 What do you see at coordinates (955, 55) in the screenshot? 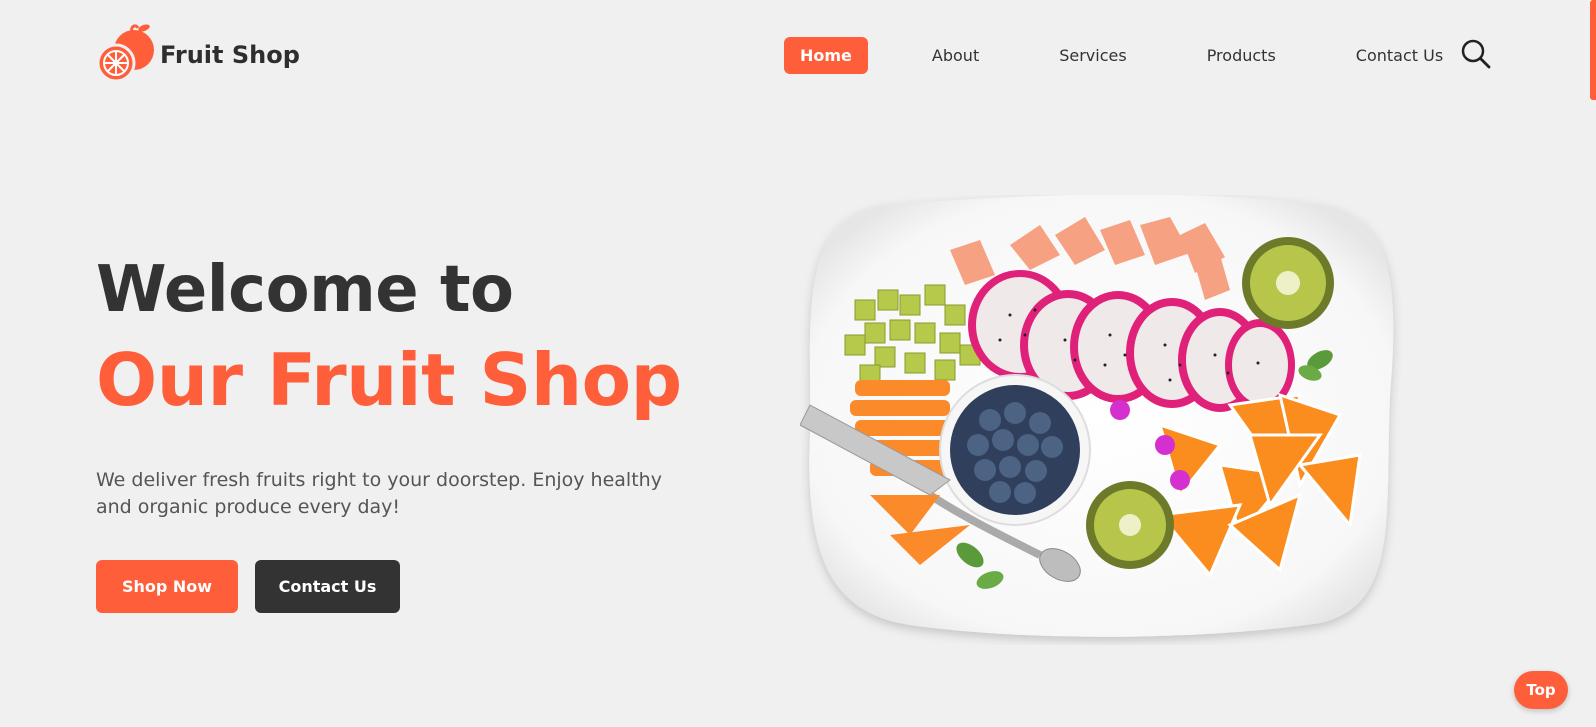
I see `nav-about: About` at bounding box center [955, 55].